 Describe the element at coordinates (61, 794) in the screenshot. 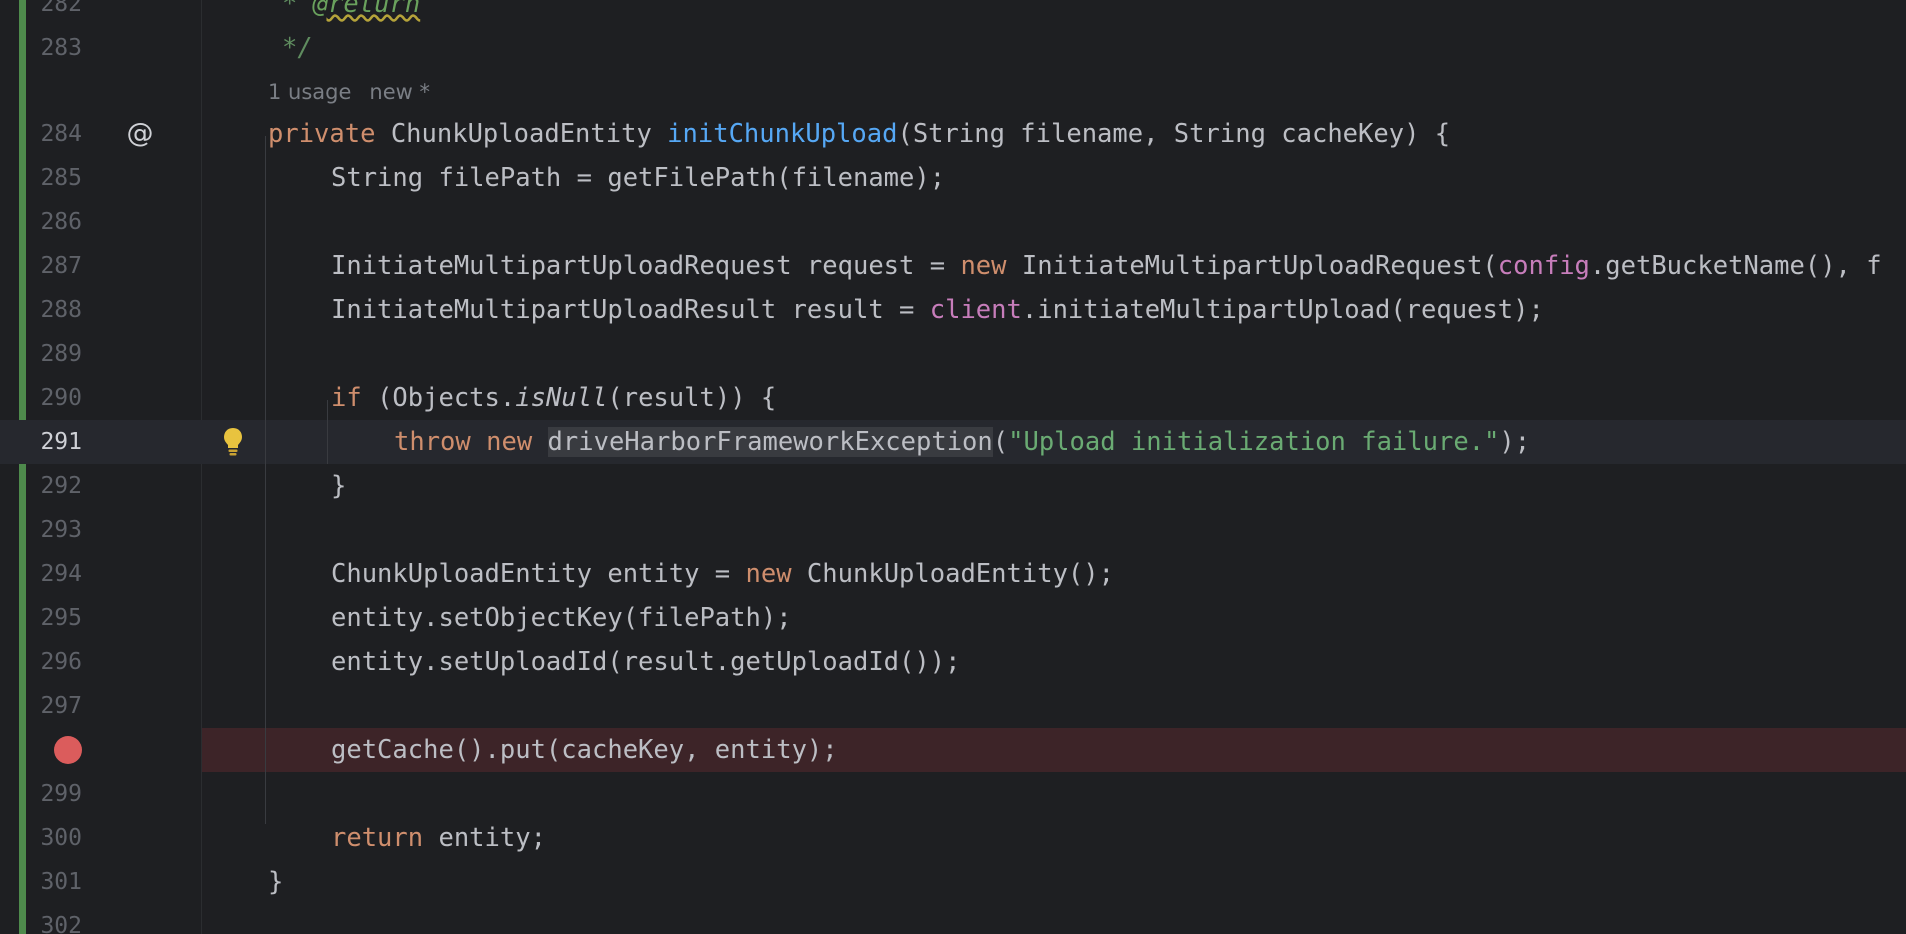

I see `line-number: 299` at that location.